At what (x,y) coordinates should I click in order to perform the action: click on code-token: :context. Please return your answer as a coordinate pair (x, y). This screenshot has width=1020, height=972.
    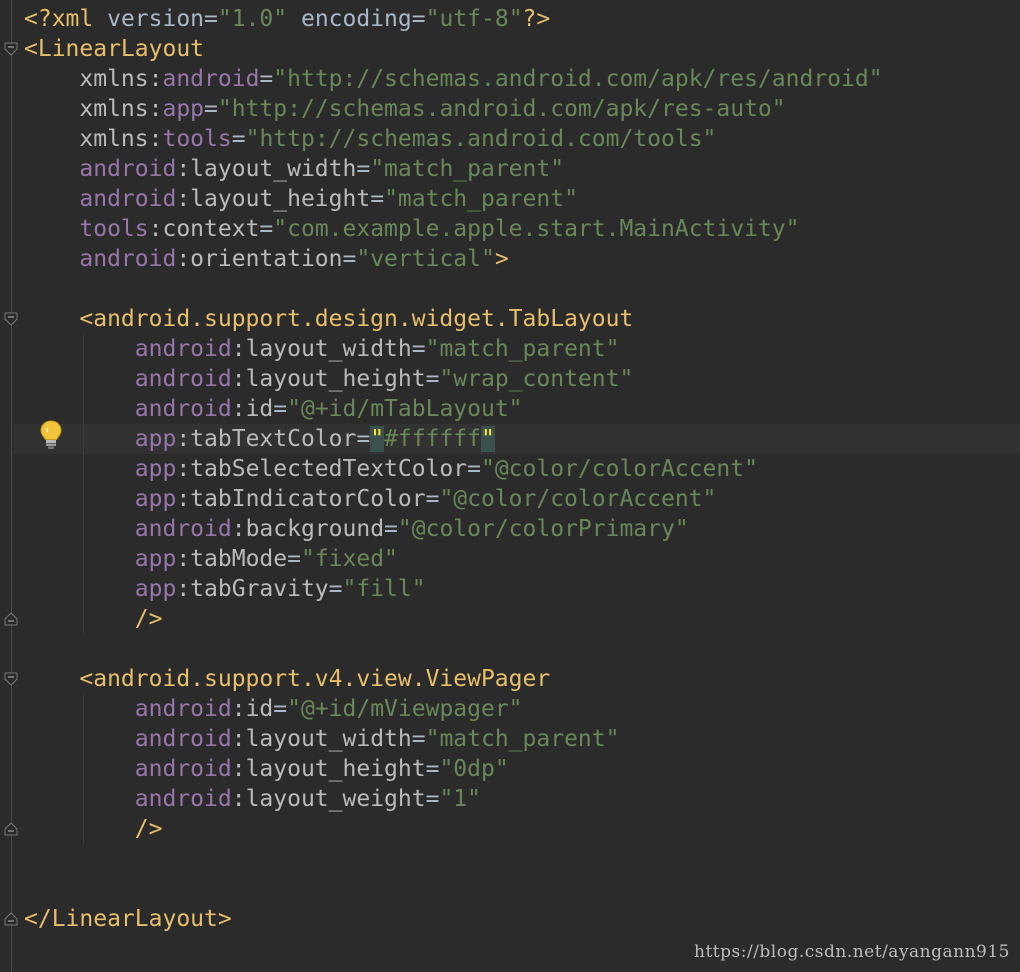
    Looking at the image, I should click on (204, 229).